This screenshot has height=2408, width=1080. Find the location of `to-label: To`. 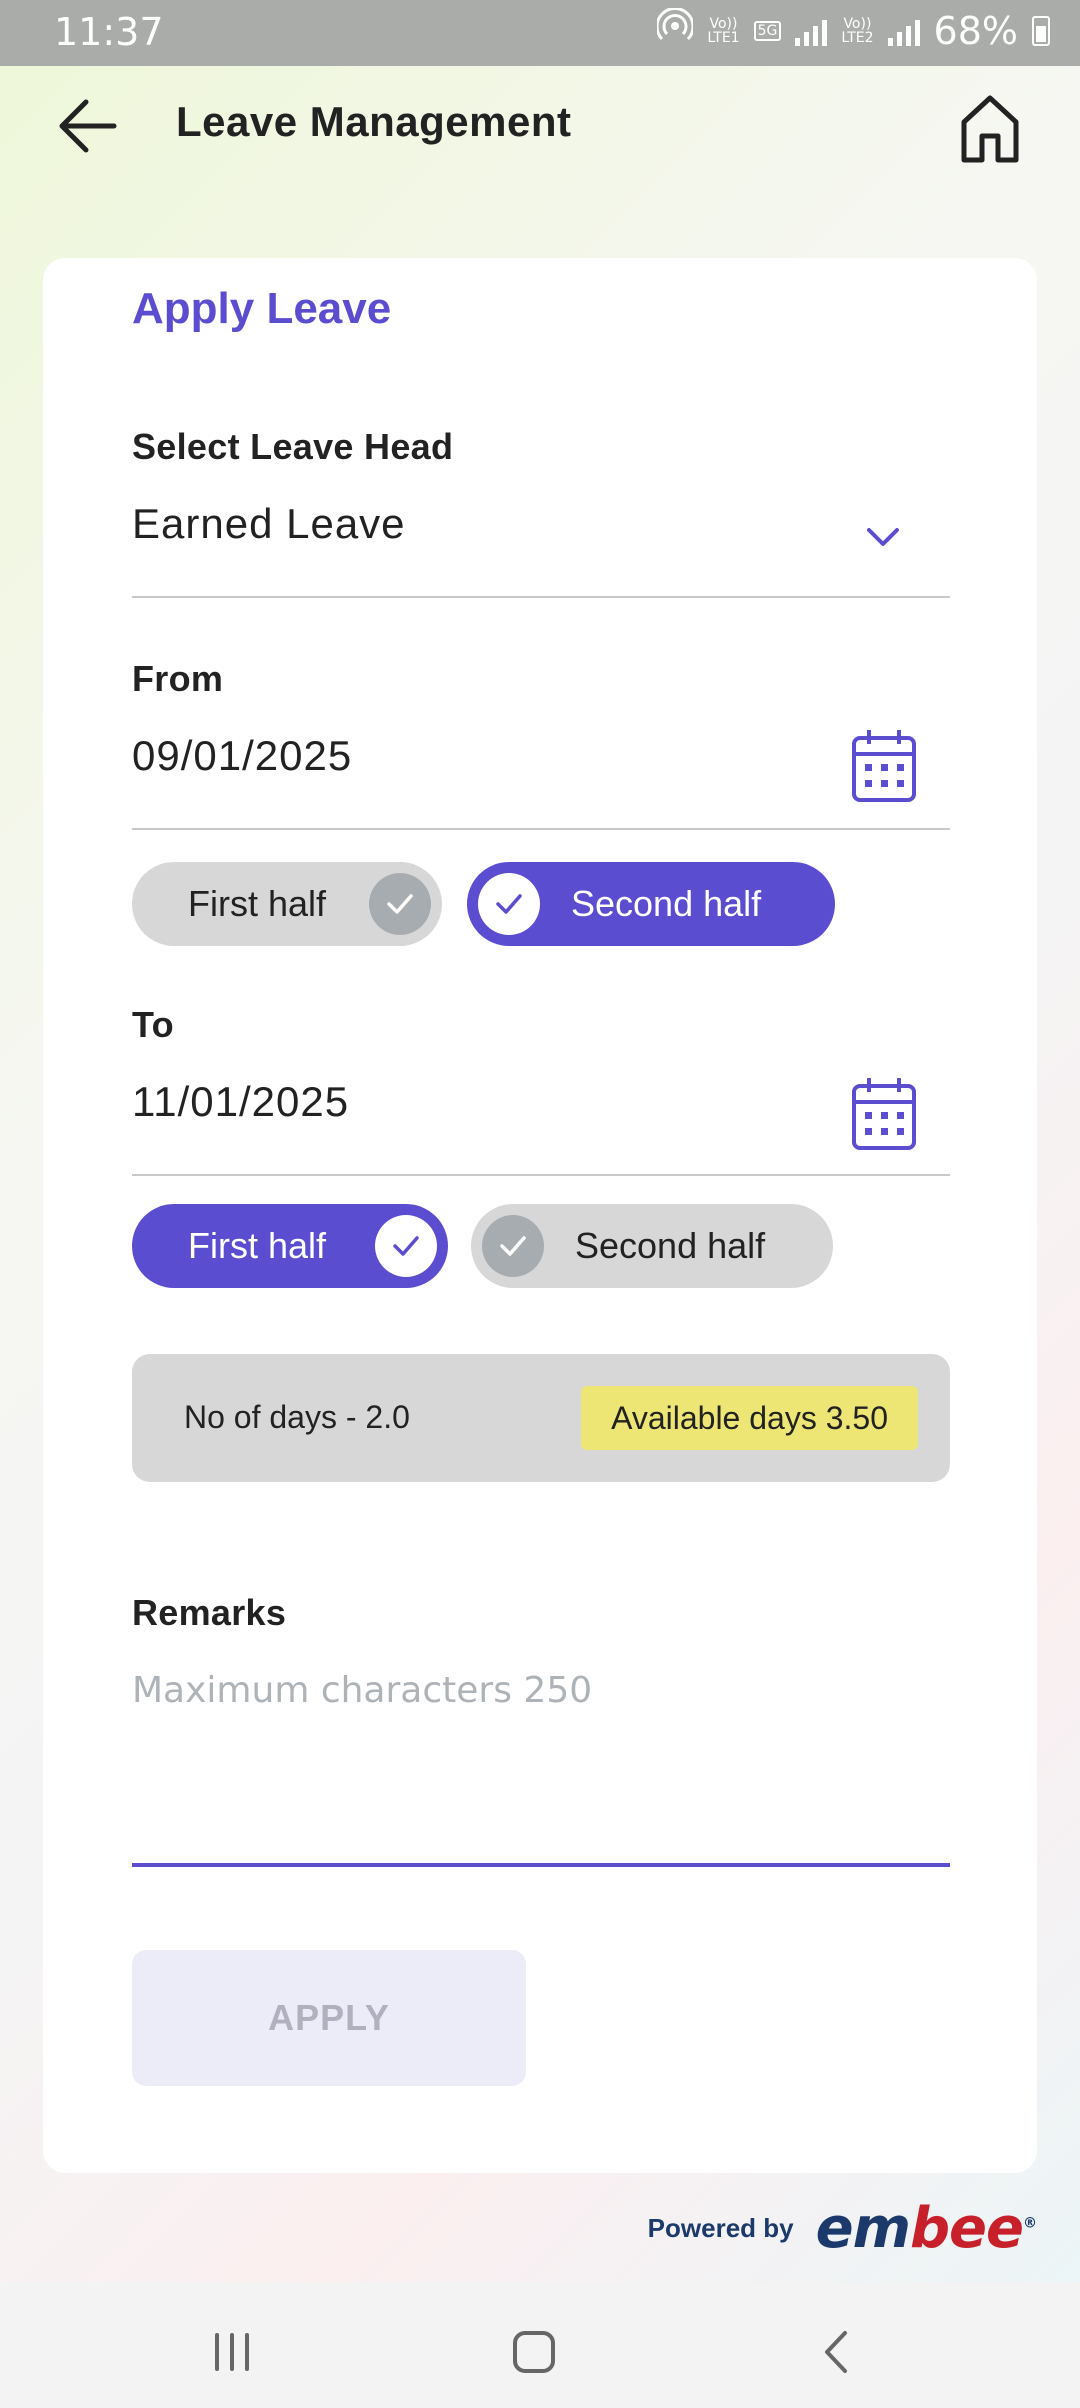

to-label: To is located at coordinates (153, 1024).